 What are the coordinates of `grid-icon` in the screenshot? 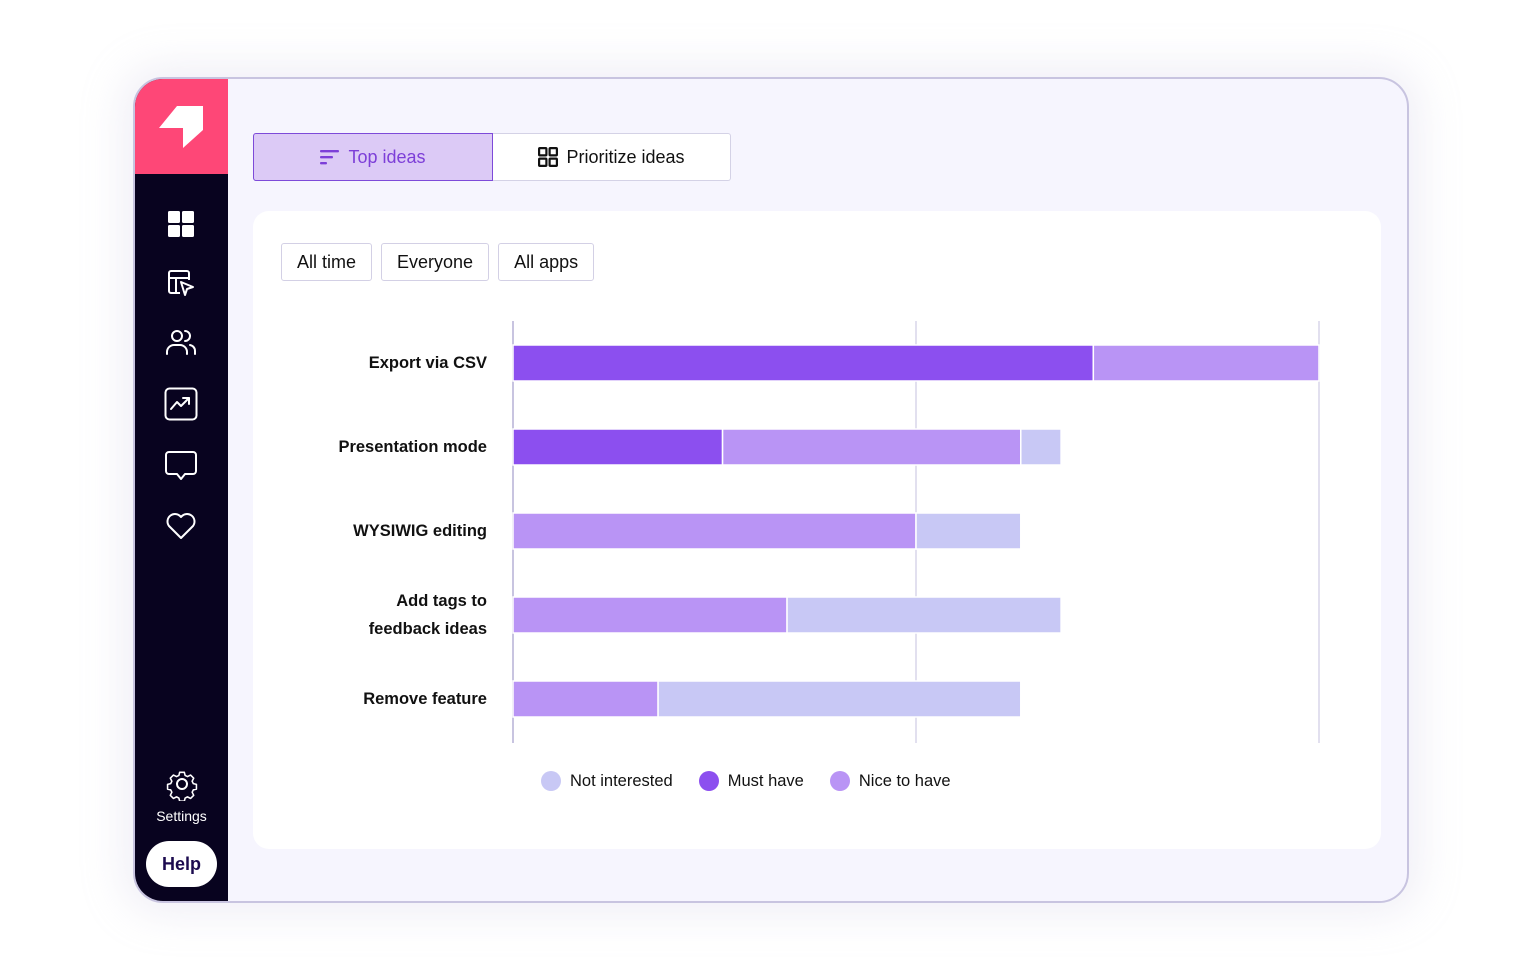 It's located at (181, 224).